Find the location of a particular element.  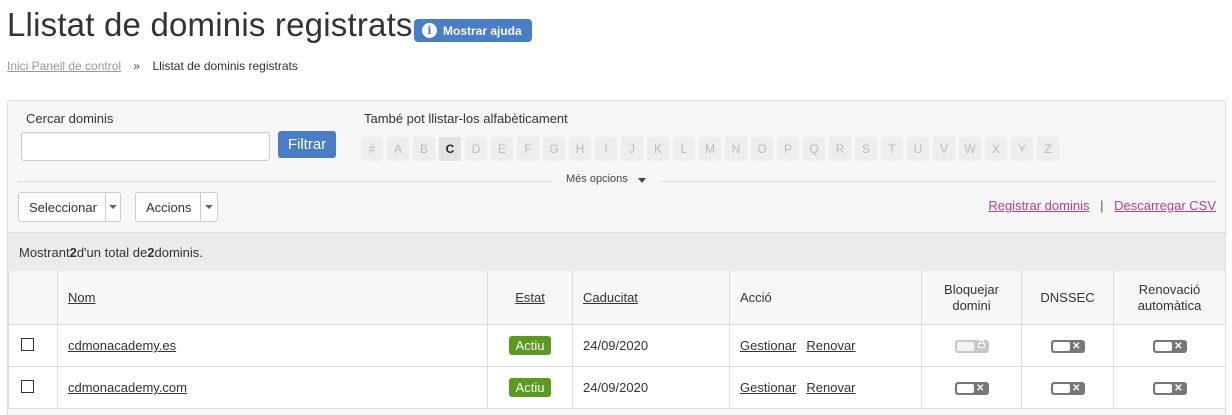

letter-y: Y is located at coordinates (1022, 149).